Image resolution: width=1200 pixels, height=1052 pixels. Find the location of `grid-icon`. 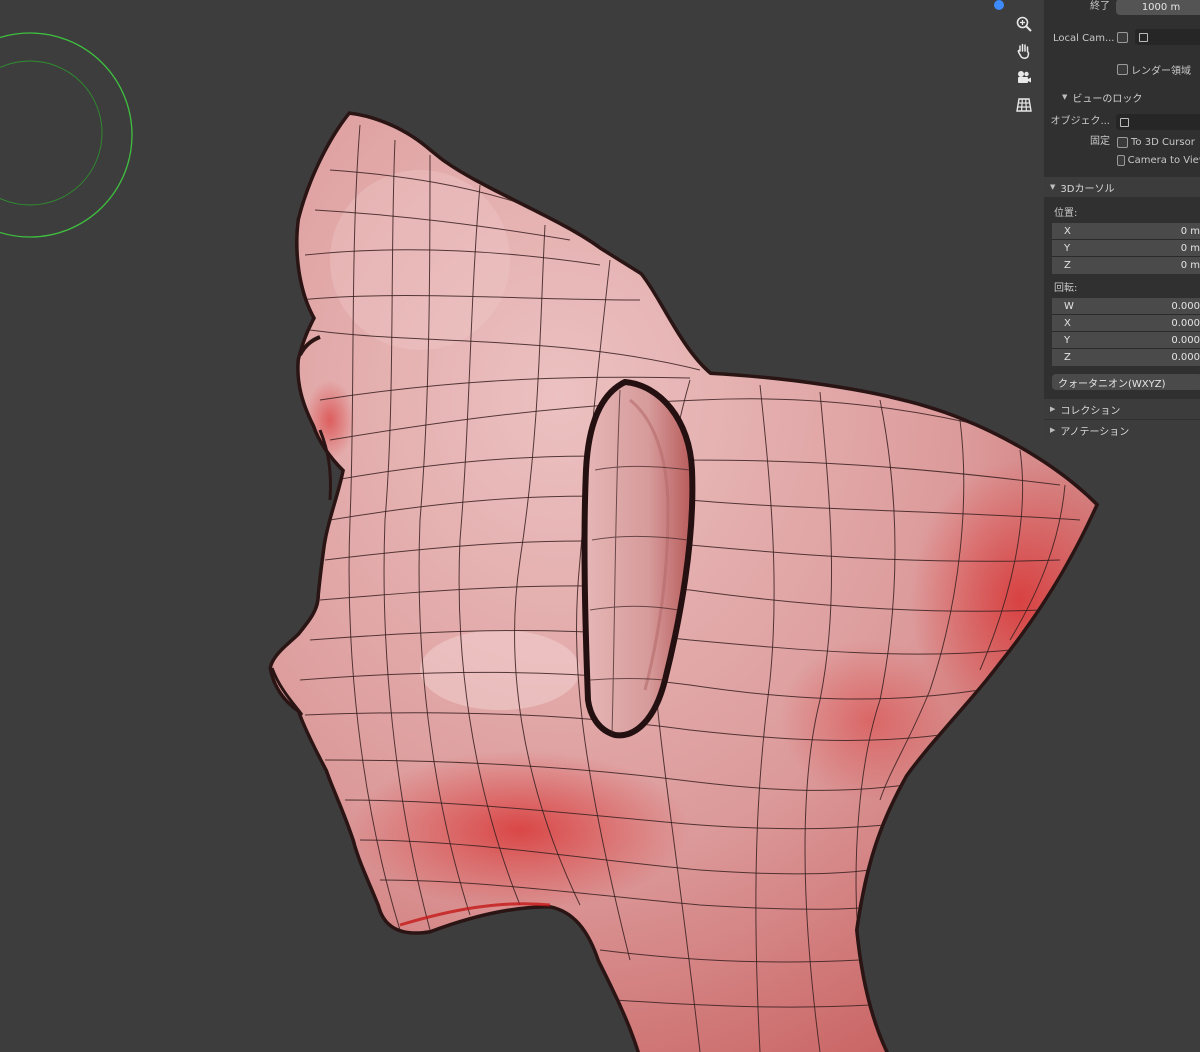

grid-icon is located at coordinates (1024, 105).